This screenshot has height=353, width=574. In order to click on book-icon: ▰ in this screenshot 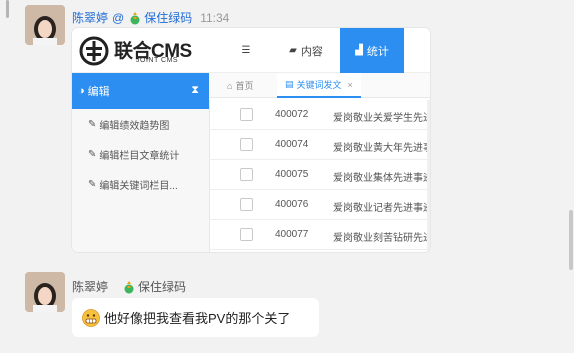, I will do `click(293, 50)`.